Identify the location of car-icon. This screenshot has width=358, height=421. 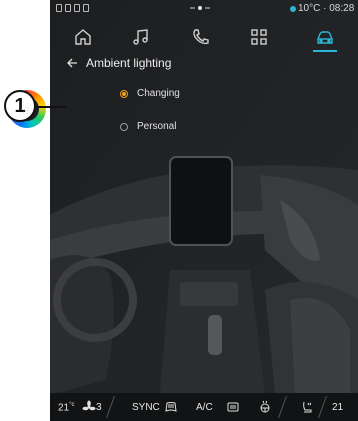
(325, 37).